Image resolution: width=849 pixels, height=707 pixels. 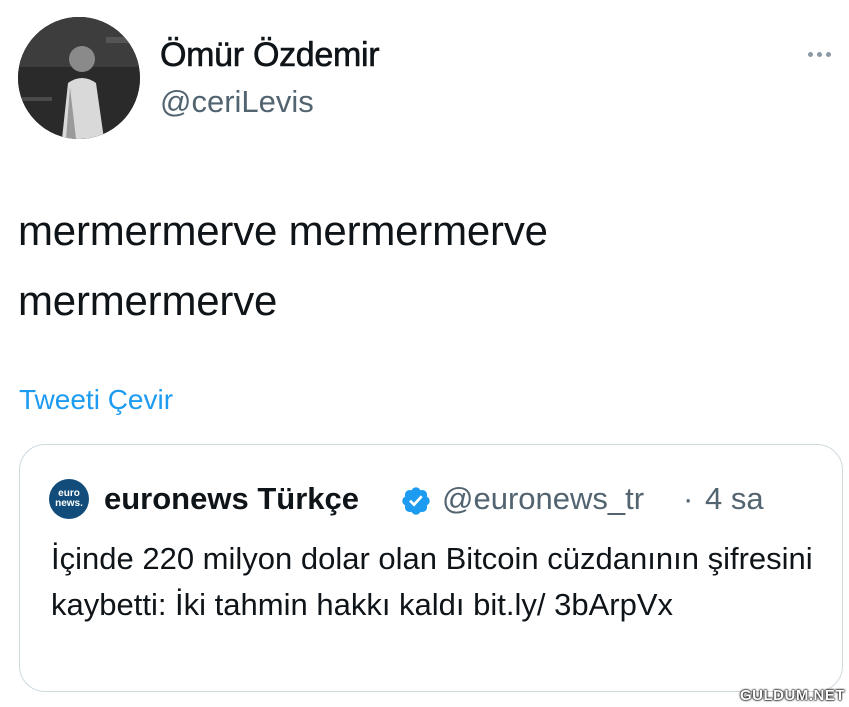 What do you see at coordinates (734, 499) in the screenshot?
I see `quoted-tweet-time: 4 sa` at bounding box center [734, 499].